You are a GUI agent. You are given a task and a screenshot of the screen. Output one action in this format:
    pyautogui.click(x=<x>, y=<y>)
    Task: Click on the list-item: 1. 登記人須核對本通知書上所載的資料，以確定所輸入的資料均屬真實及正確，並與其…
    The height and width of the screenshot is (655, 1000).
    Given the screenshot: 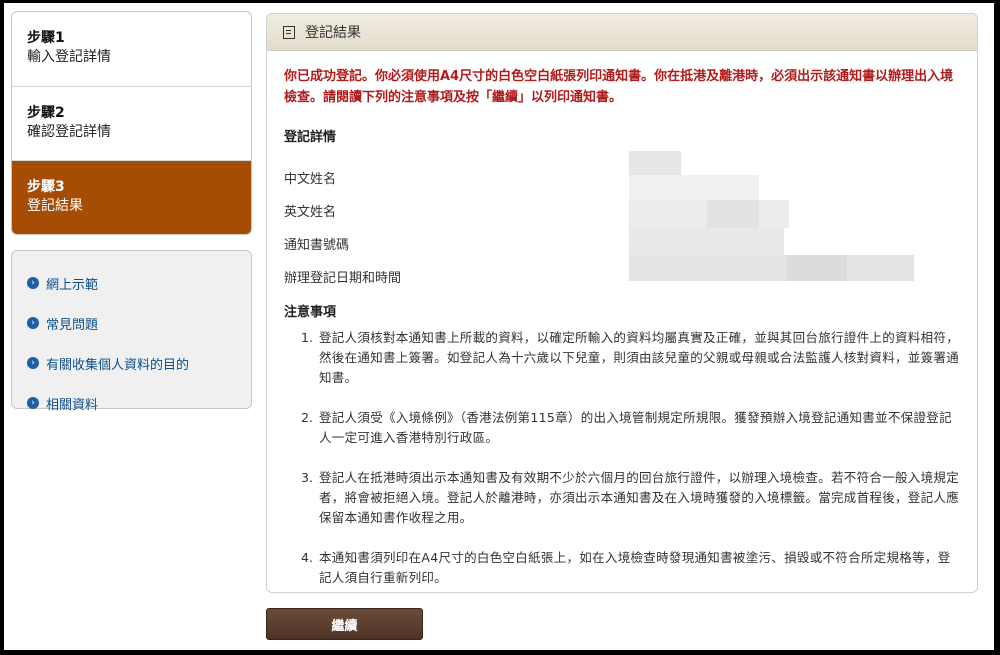 What is the action you would take?
    pyautogui.click(x=621, y=358)
    